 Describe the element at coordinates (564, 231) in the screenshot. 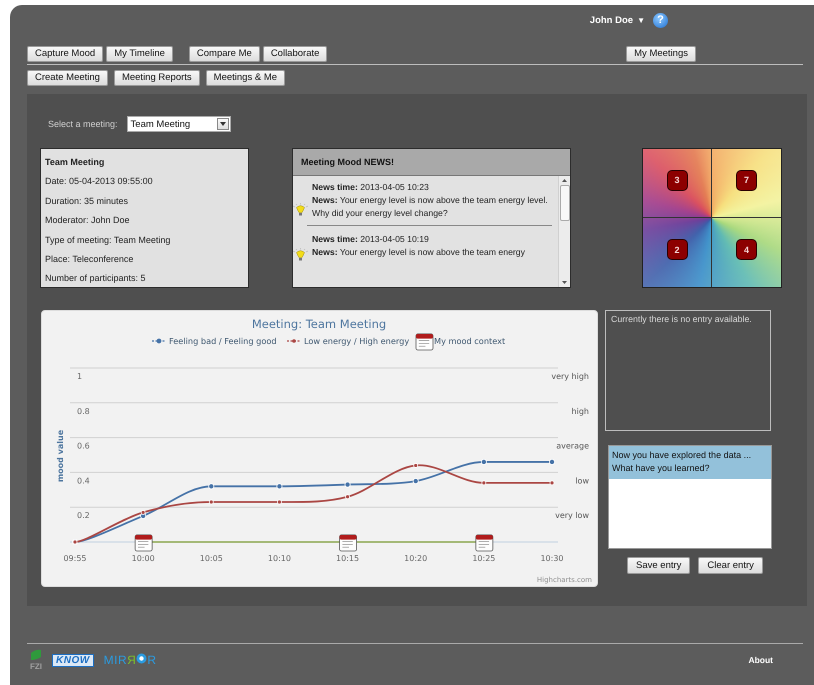

I see `scrollbar` at that location.